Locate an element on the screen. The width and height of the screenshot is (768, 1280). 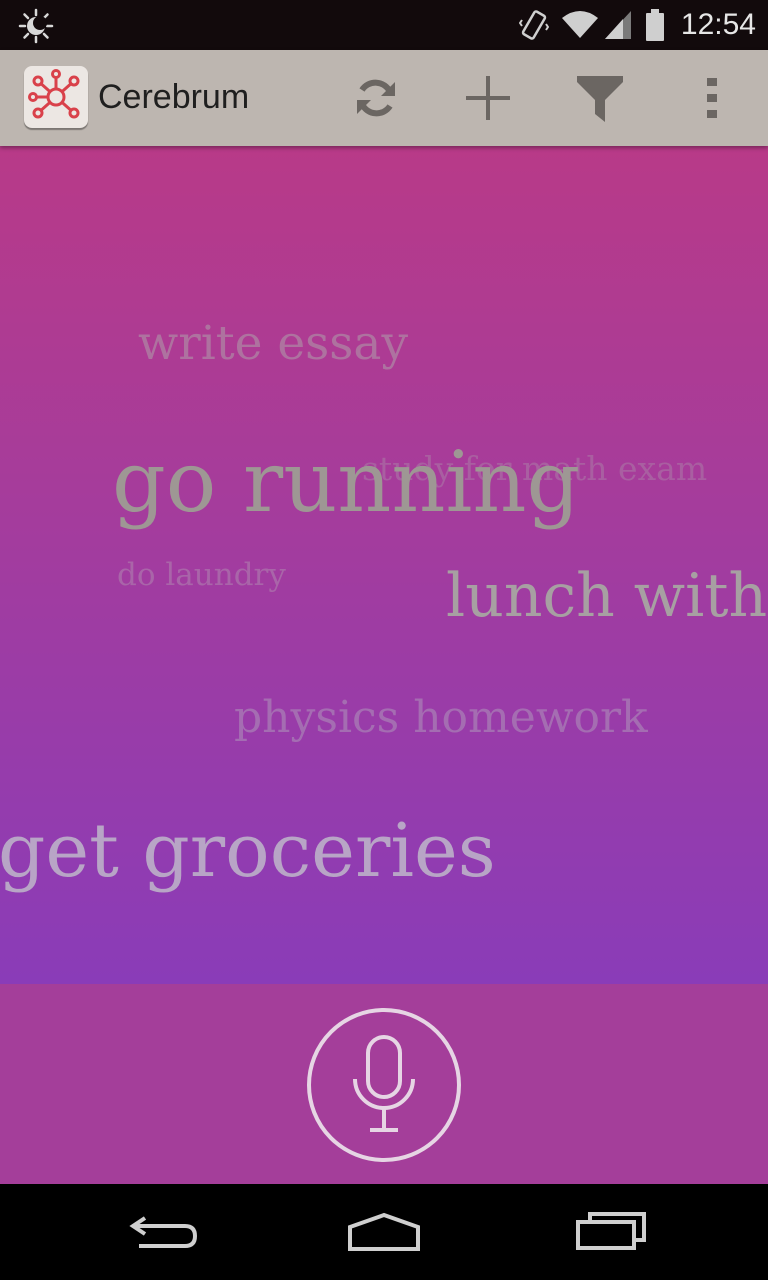
home-icon is located at coordinates (384, 1231).